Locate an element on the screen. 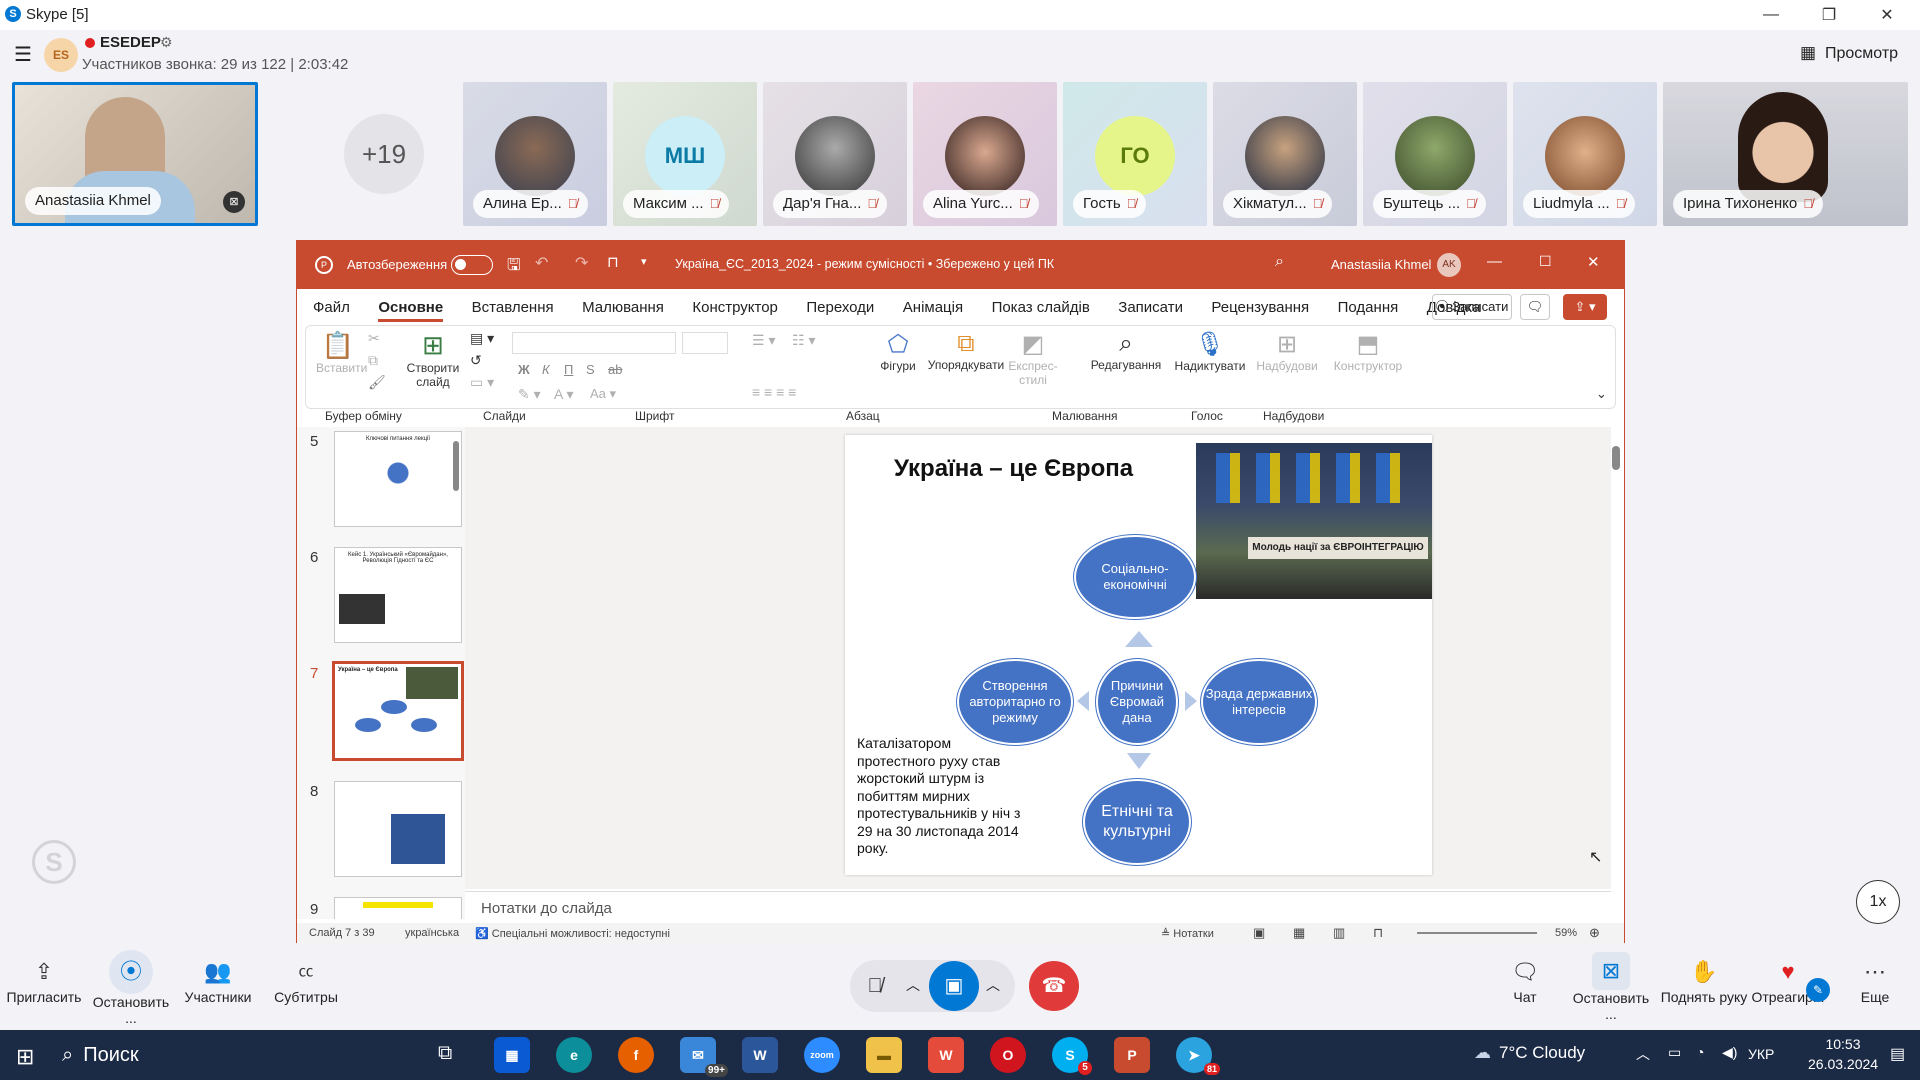 Image resolution: width=1920 pixels, height=1080 pixels. user-avatar: AK is located at coordinates (1449, 265).